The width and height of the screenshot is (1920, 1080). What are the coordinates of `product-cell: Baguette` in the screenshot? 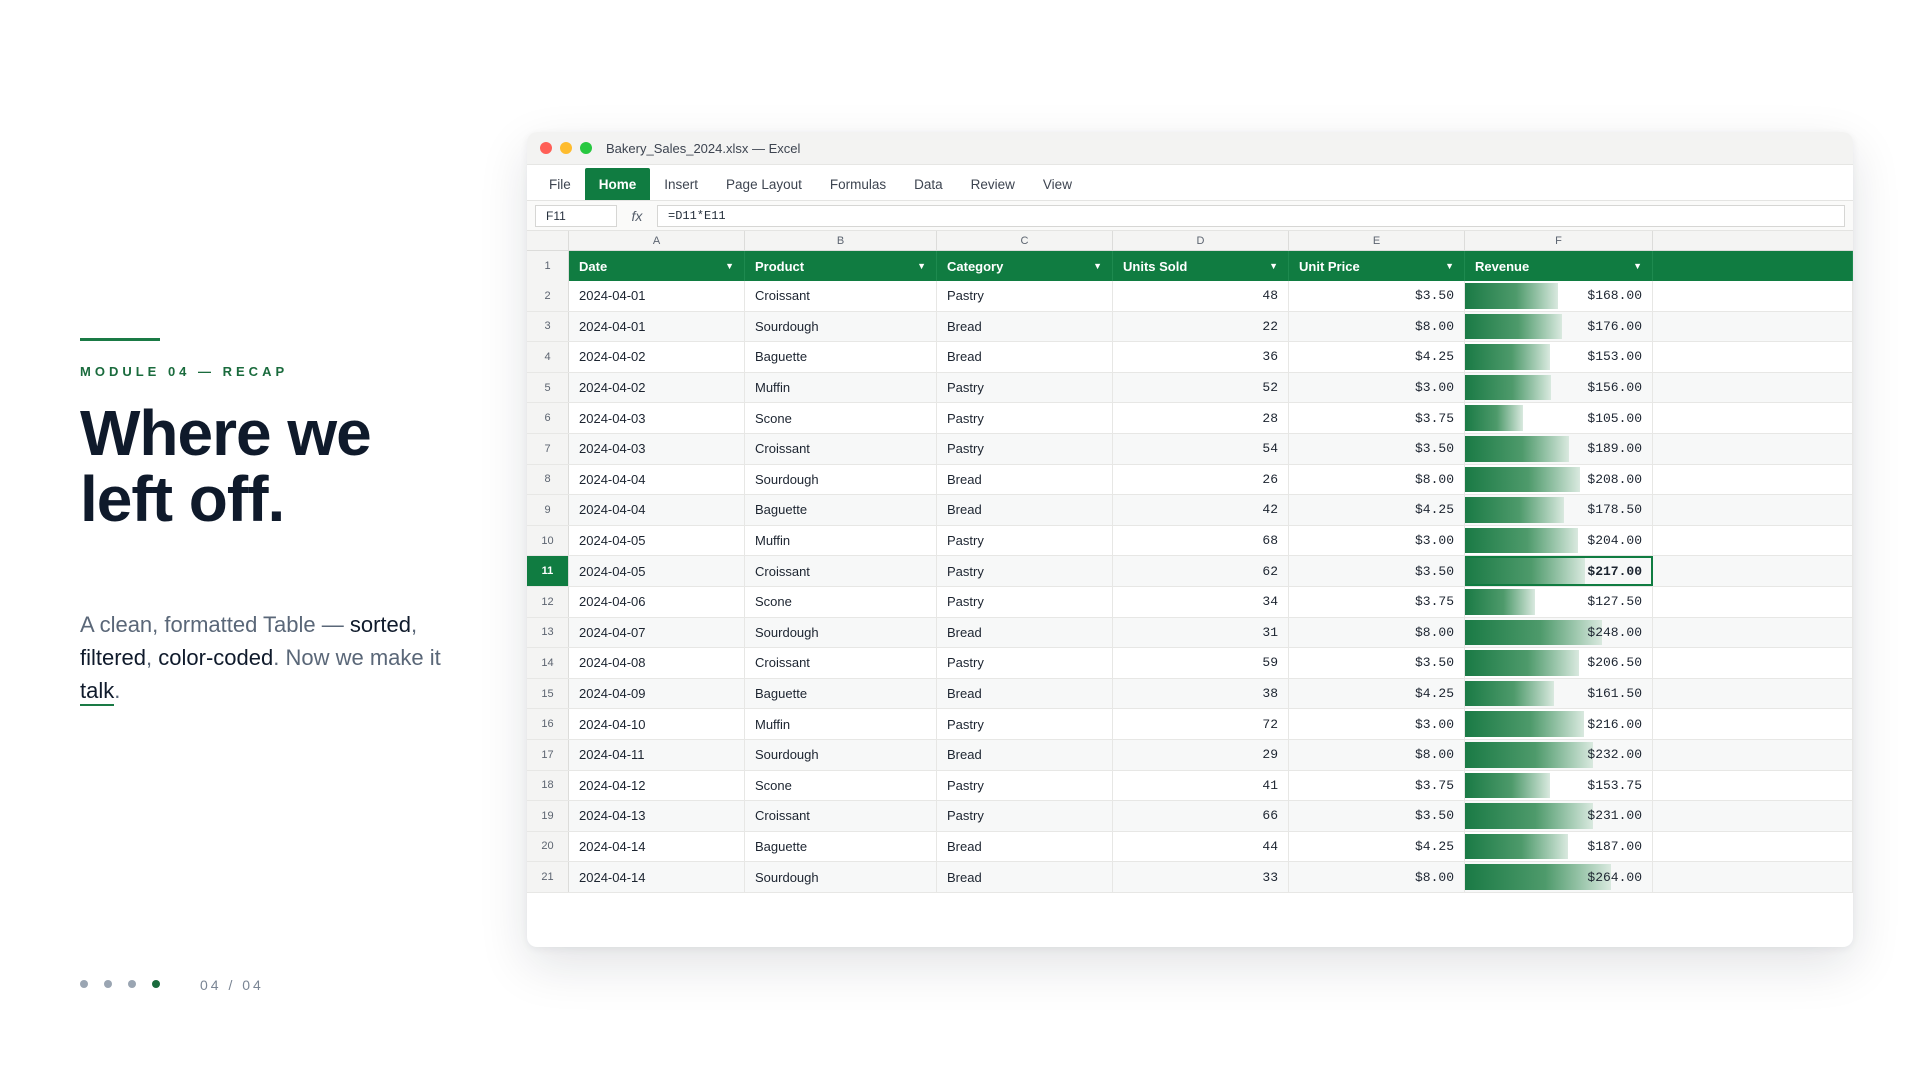 It's located at (841, 693).